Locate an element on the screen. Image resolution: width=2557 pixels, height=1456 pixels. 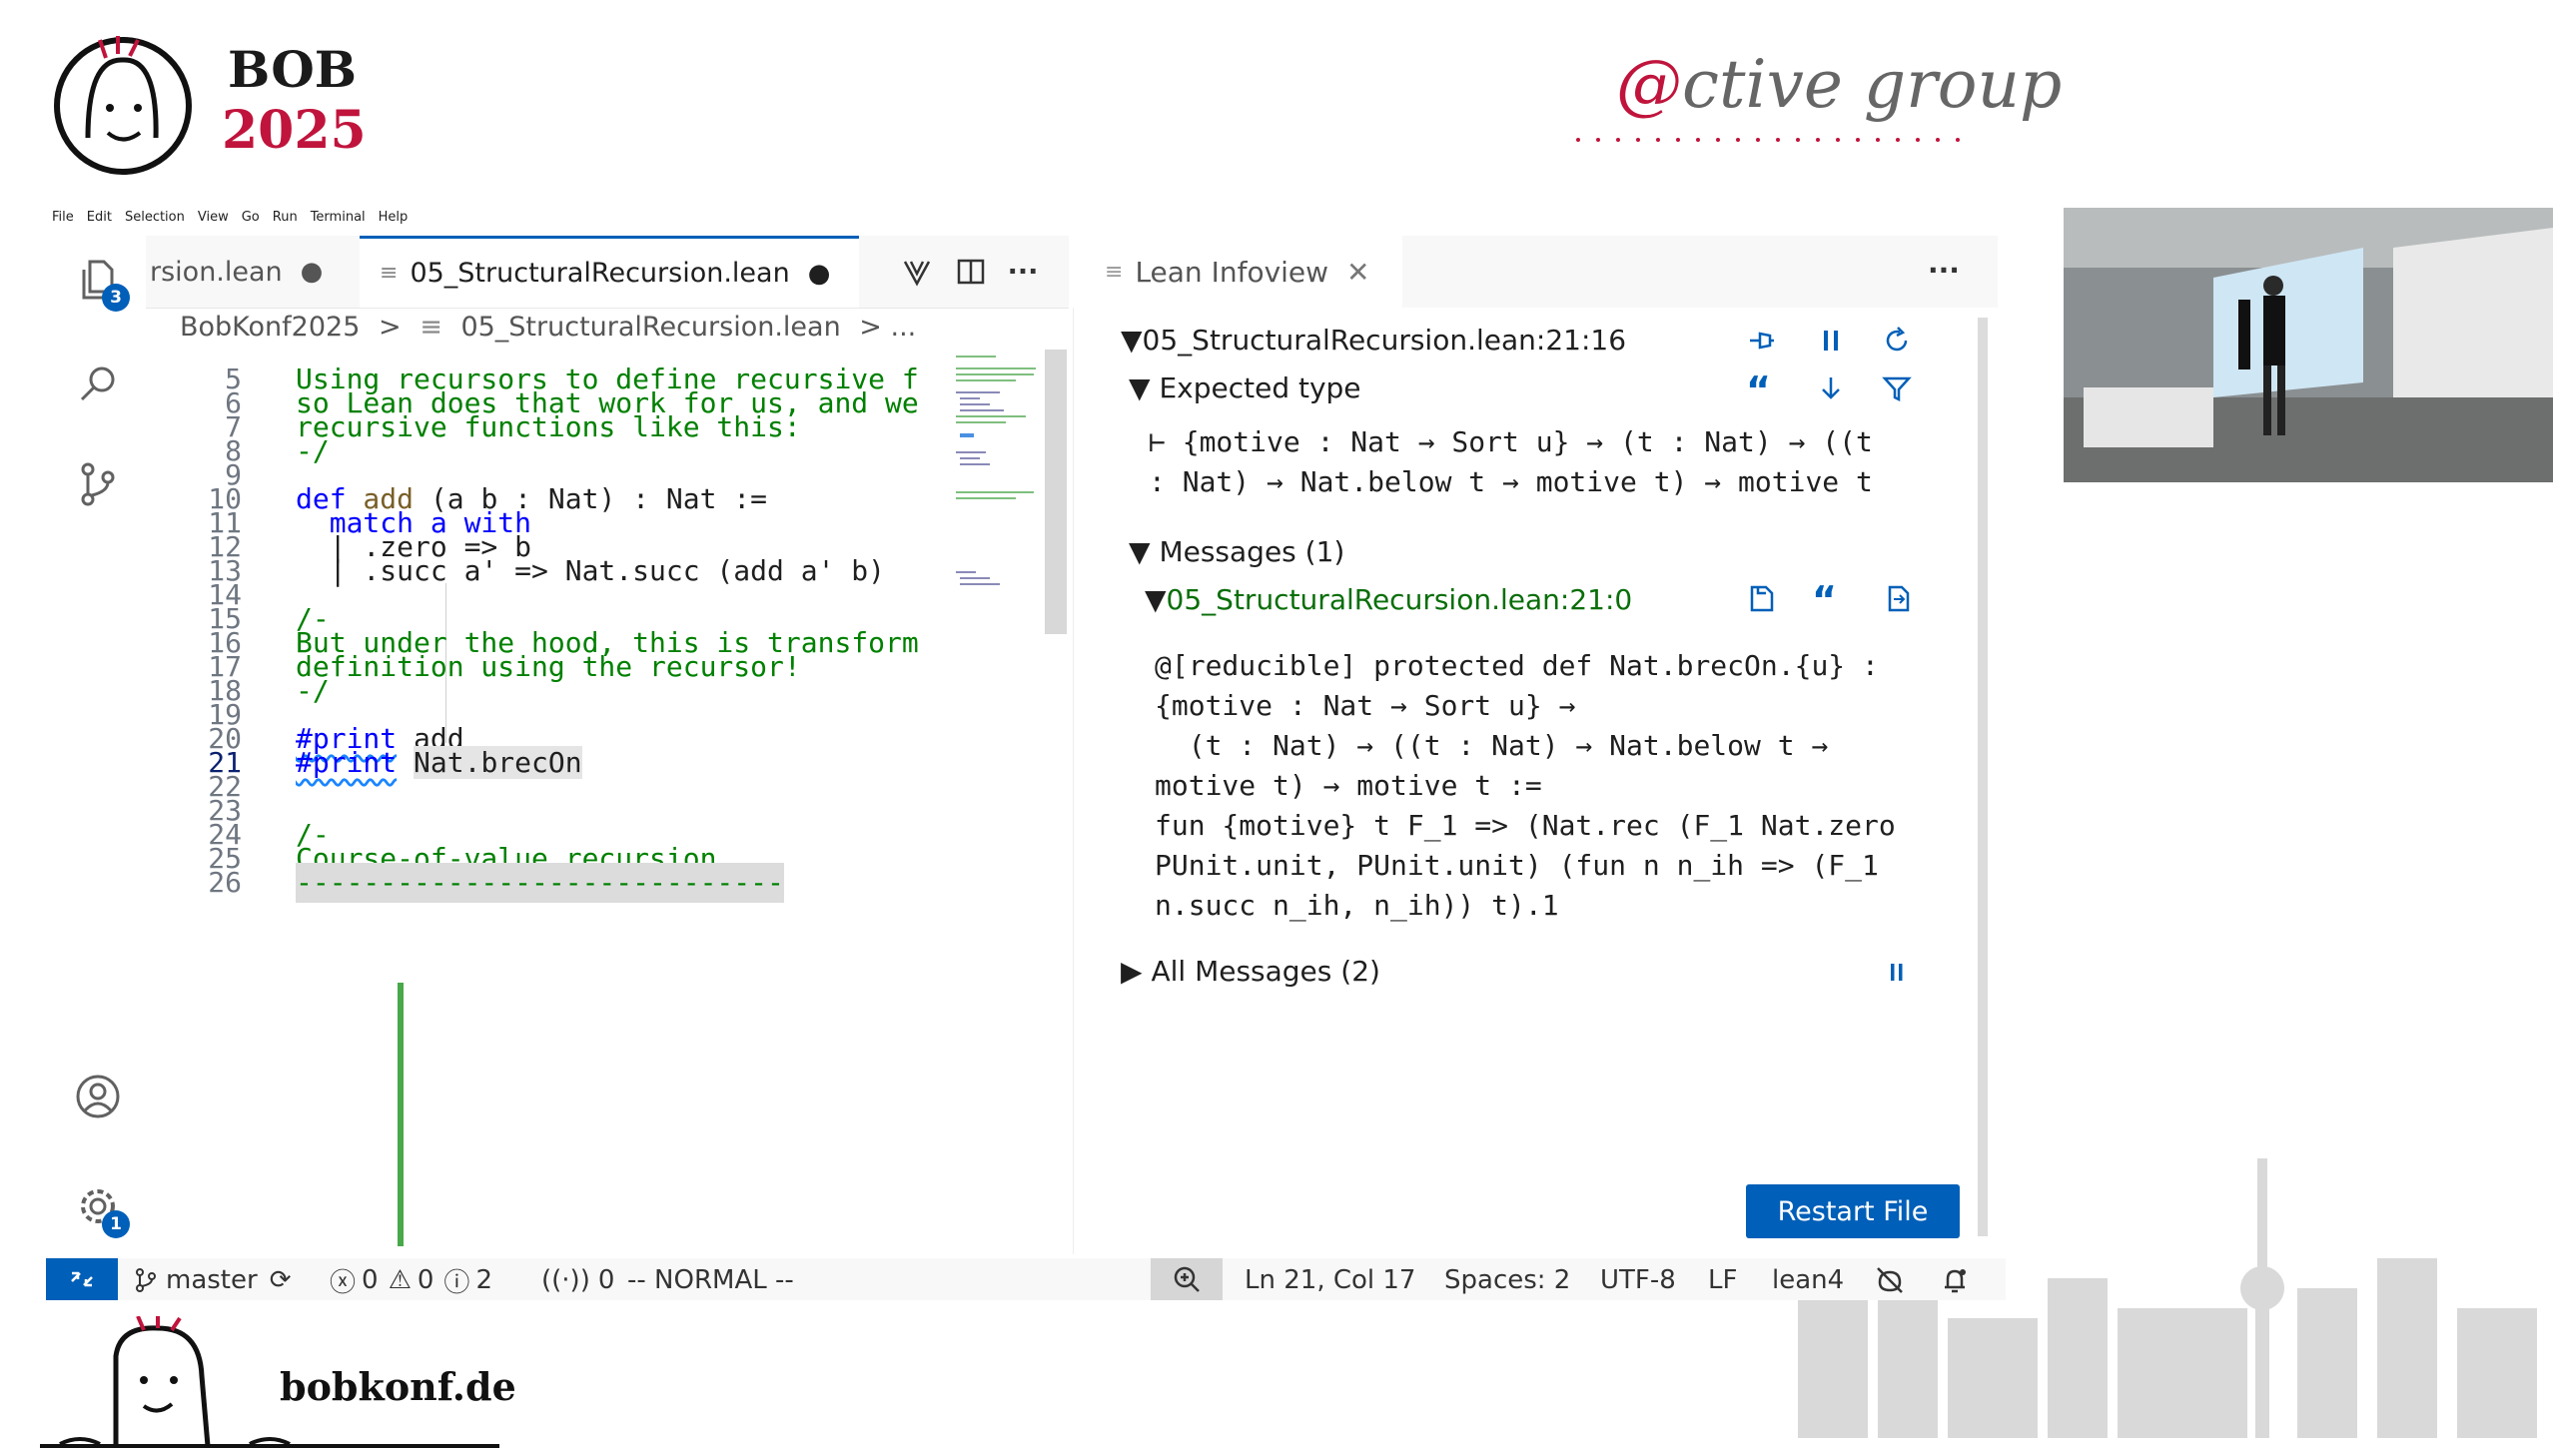
pin-icon is located at coordinates (1761, 343).